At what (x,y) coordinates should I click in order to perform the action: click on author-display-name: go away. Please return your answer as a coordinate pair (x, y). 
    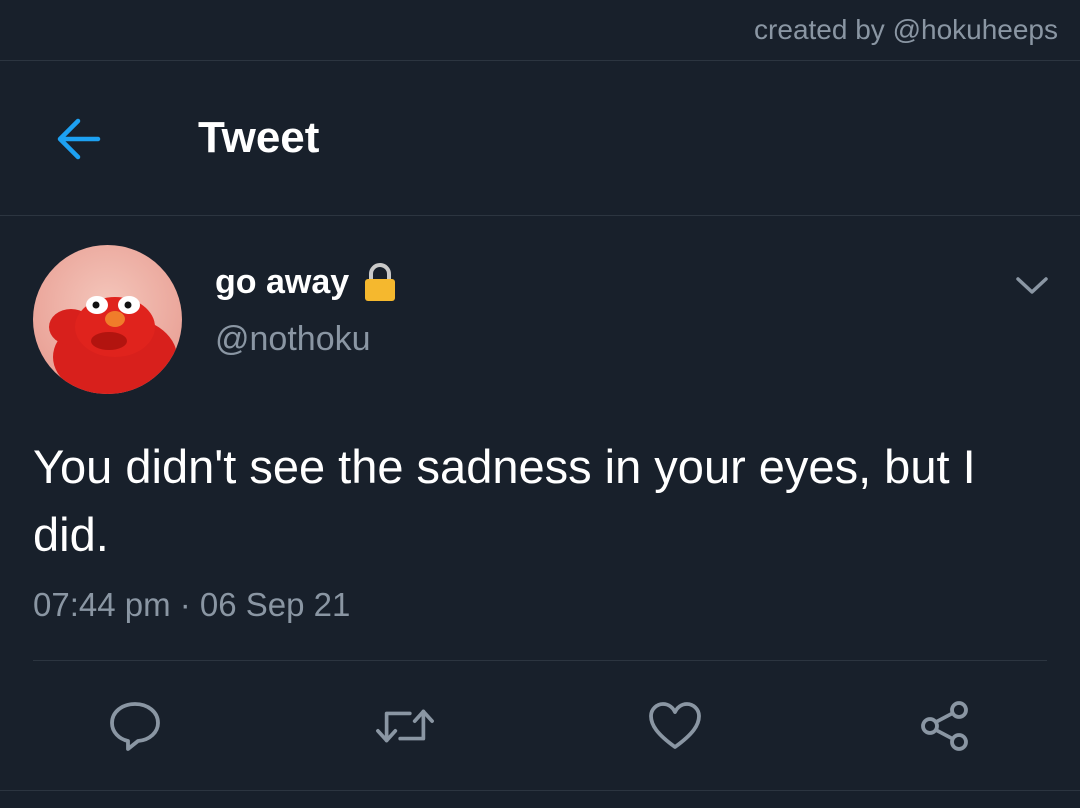
    Looking at the image, I should click on (282, 282).